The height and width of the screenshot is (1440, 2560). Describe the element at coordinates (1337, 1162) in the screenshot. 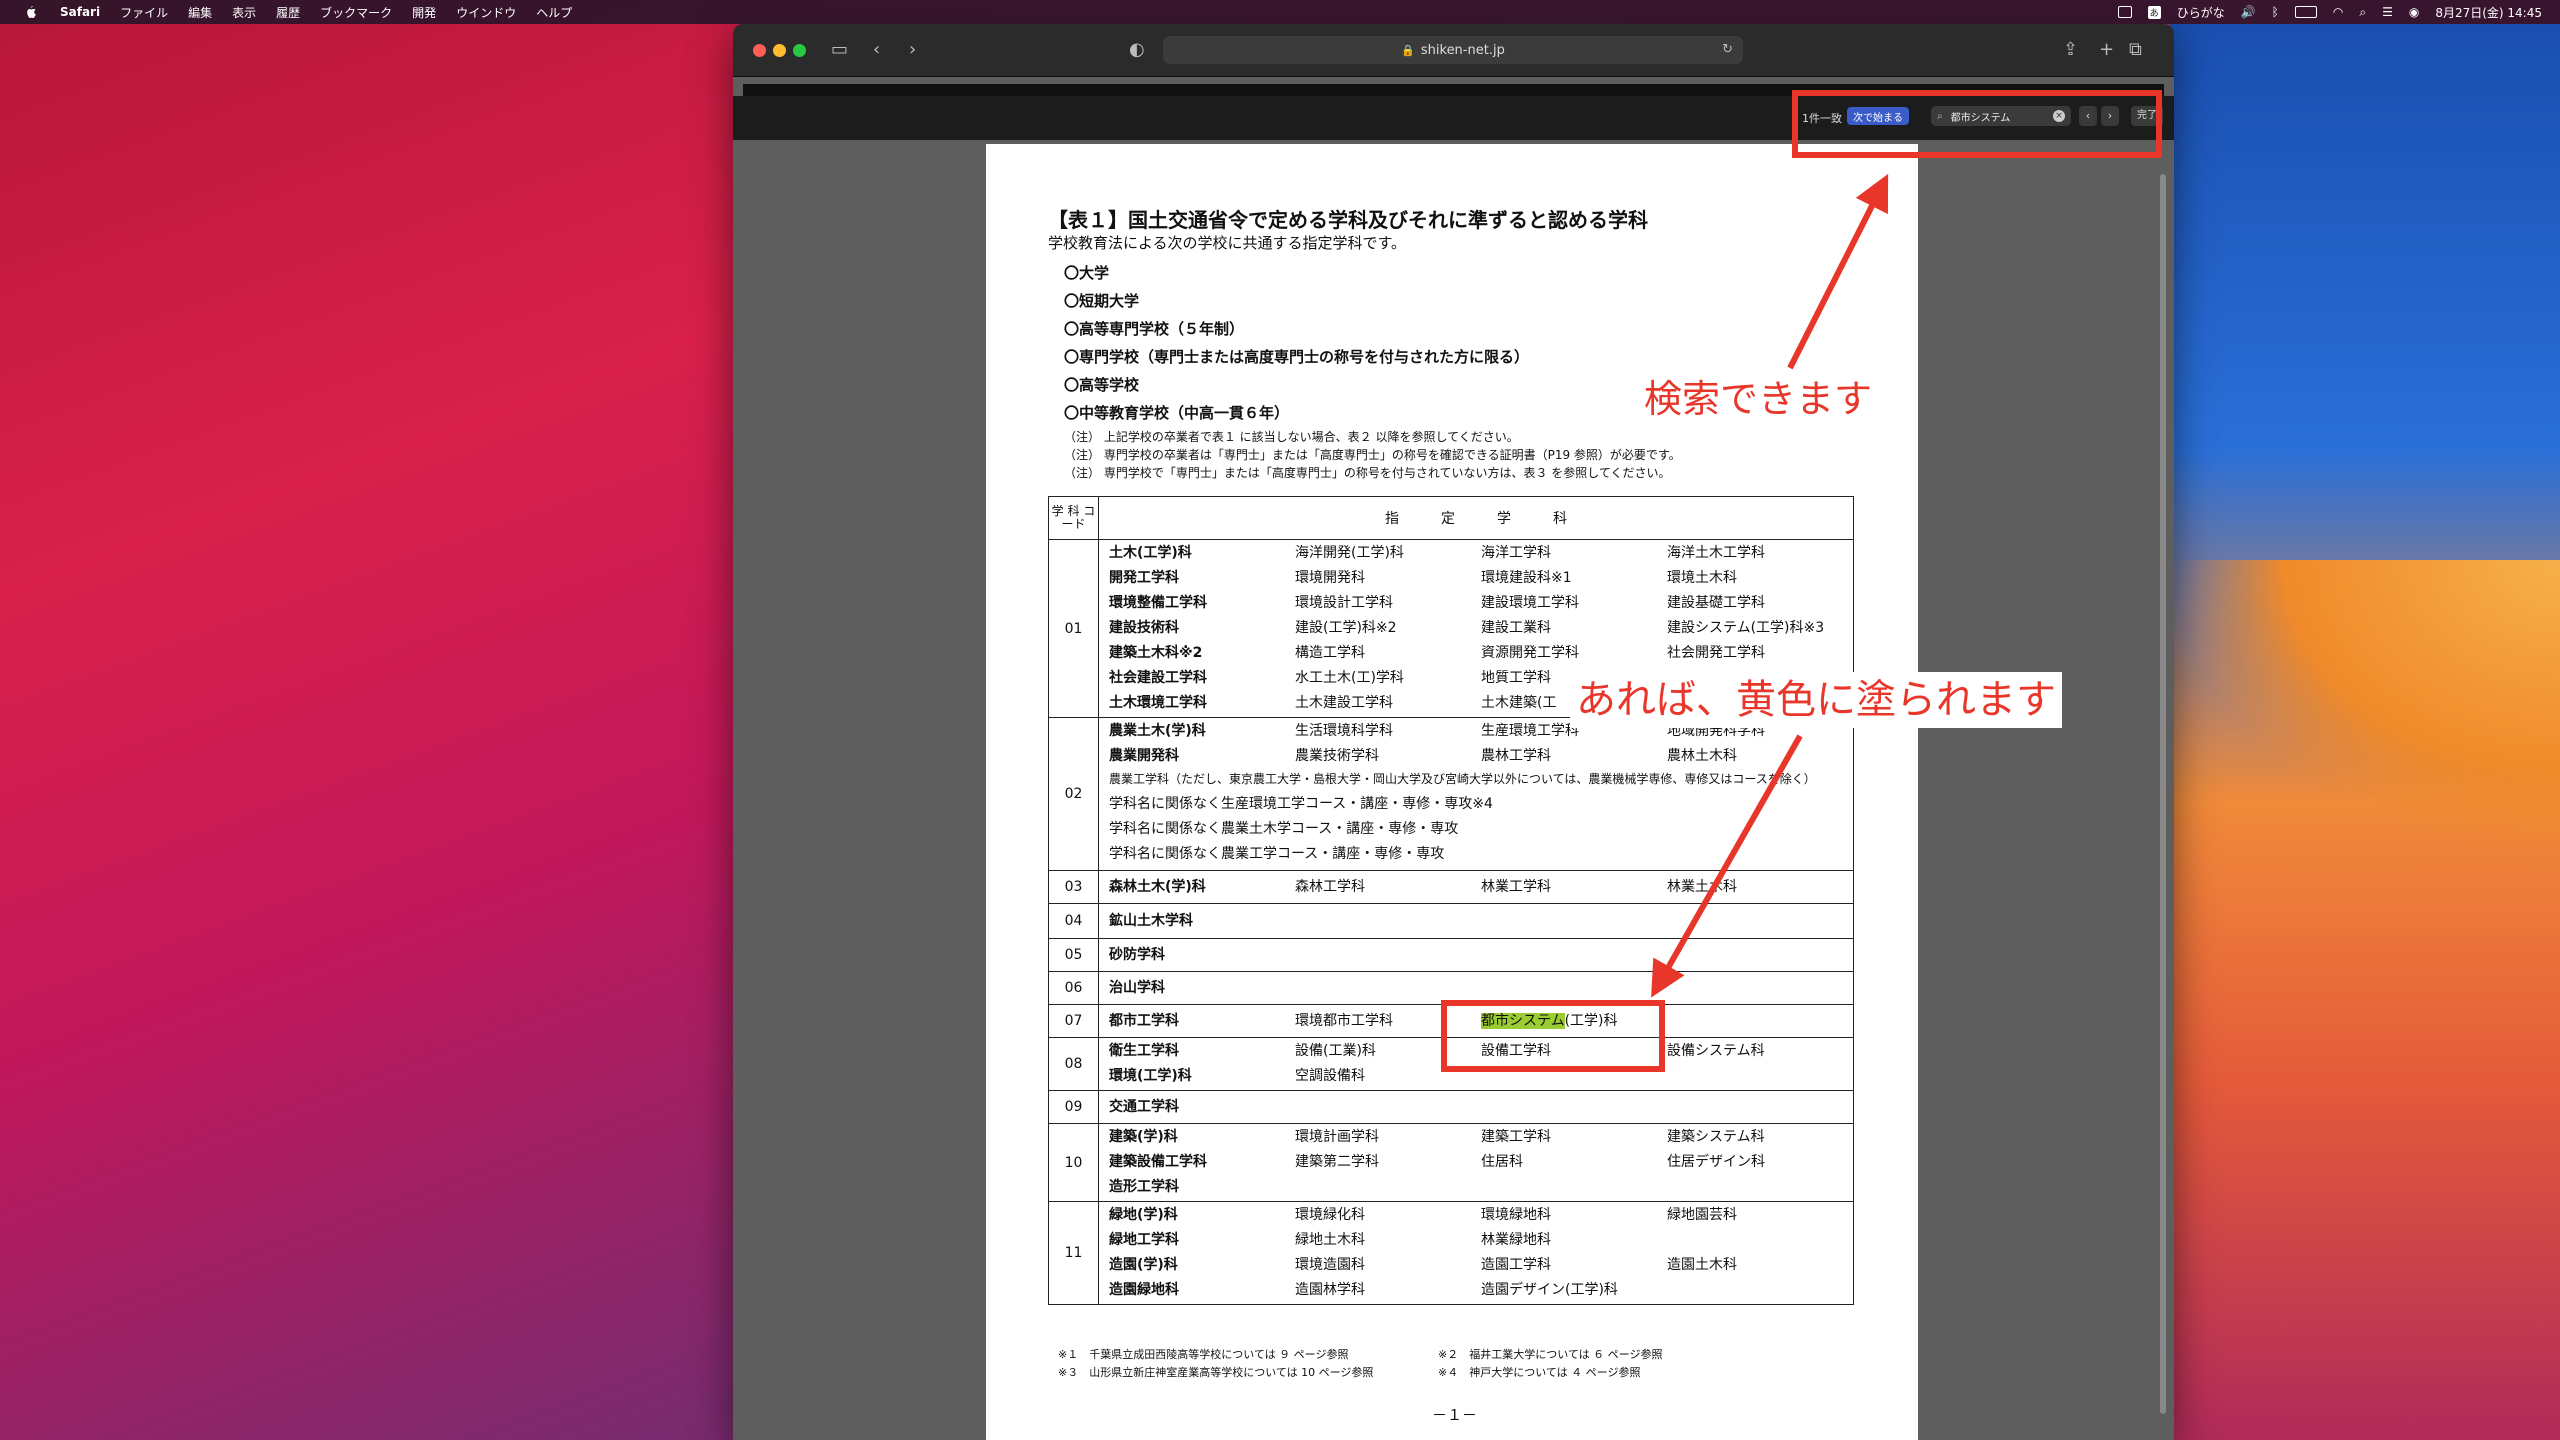

I see `subject-cell: 建築第二学科` at that location.